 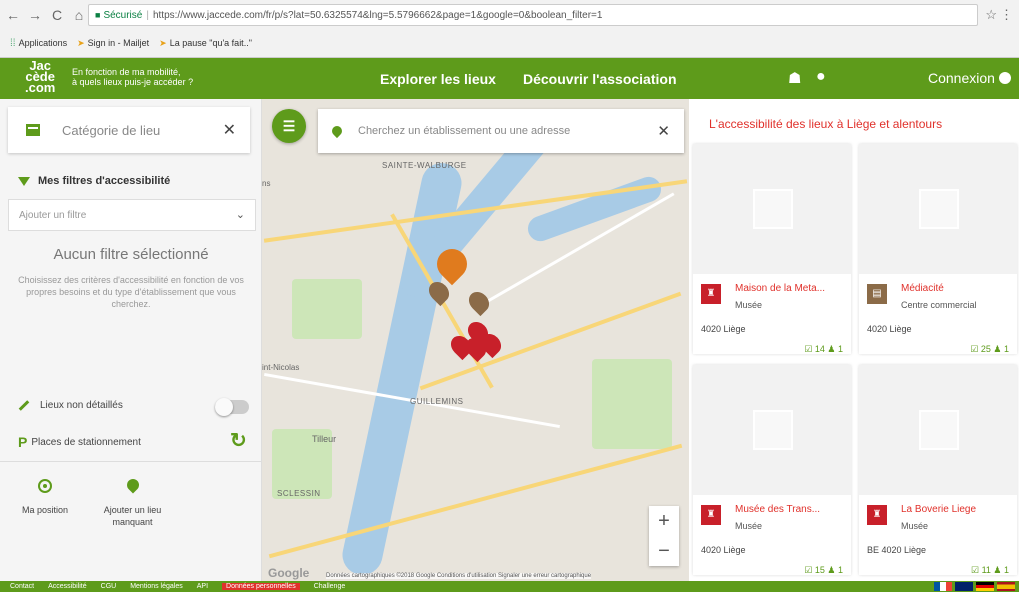 What do you see at coordinates (81, 405) in the screenshot?
I see `lieux-non-detailles-label: Lieux non détaillés` at bounding box center [81, 405].